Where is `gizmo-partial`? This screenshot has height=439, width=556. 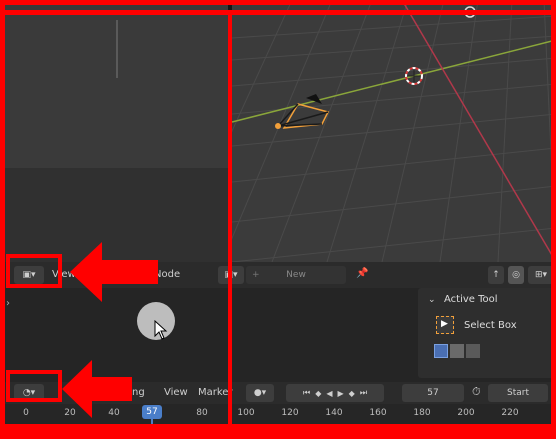 gizmo-partial is located at coordinates (470, 12).